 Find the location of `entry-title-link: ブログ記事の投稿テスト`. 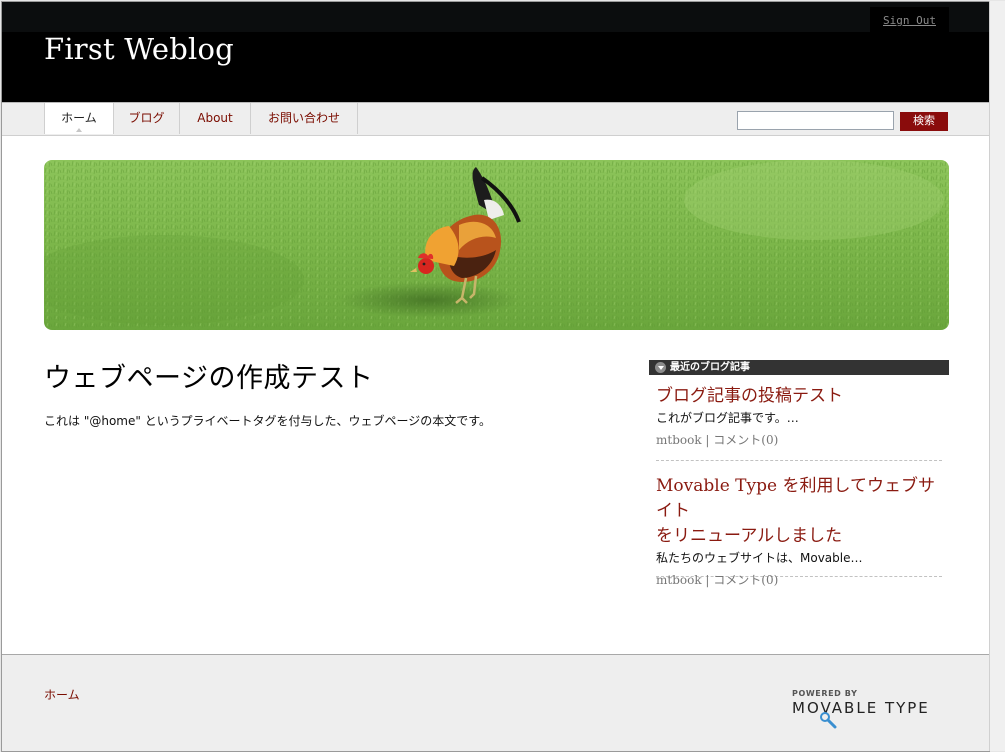

entry-title-link: ブログ記事の投稿テスト is located at coordinates (799, 396).